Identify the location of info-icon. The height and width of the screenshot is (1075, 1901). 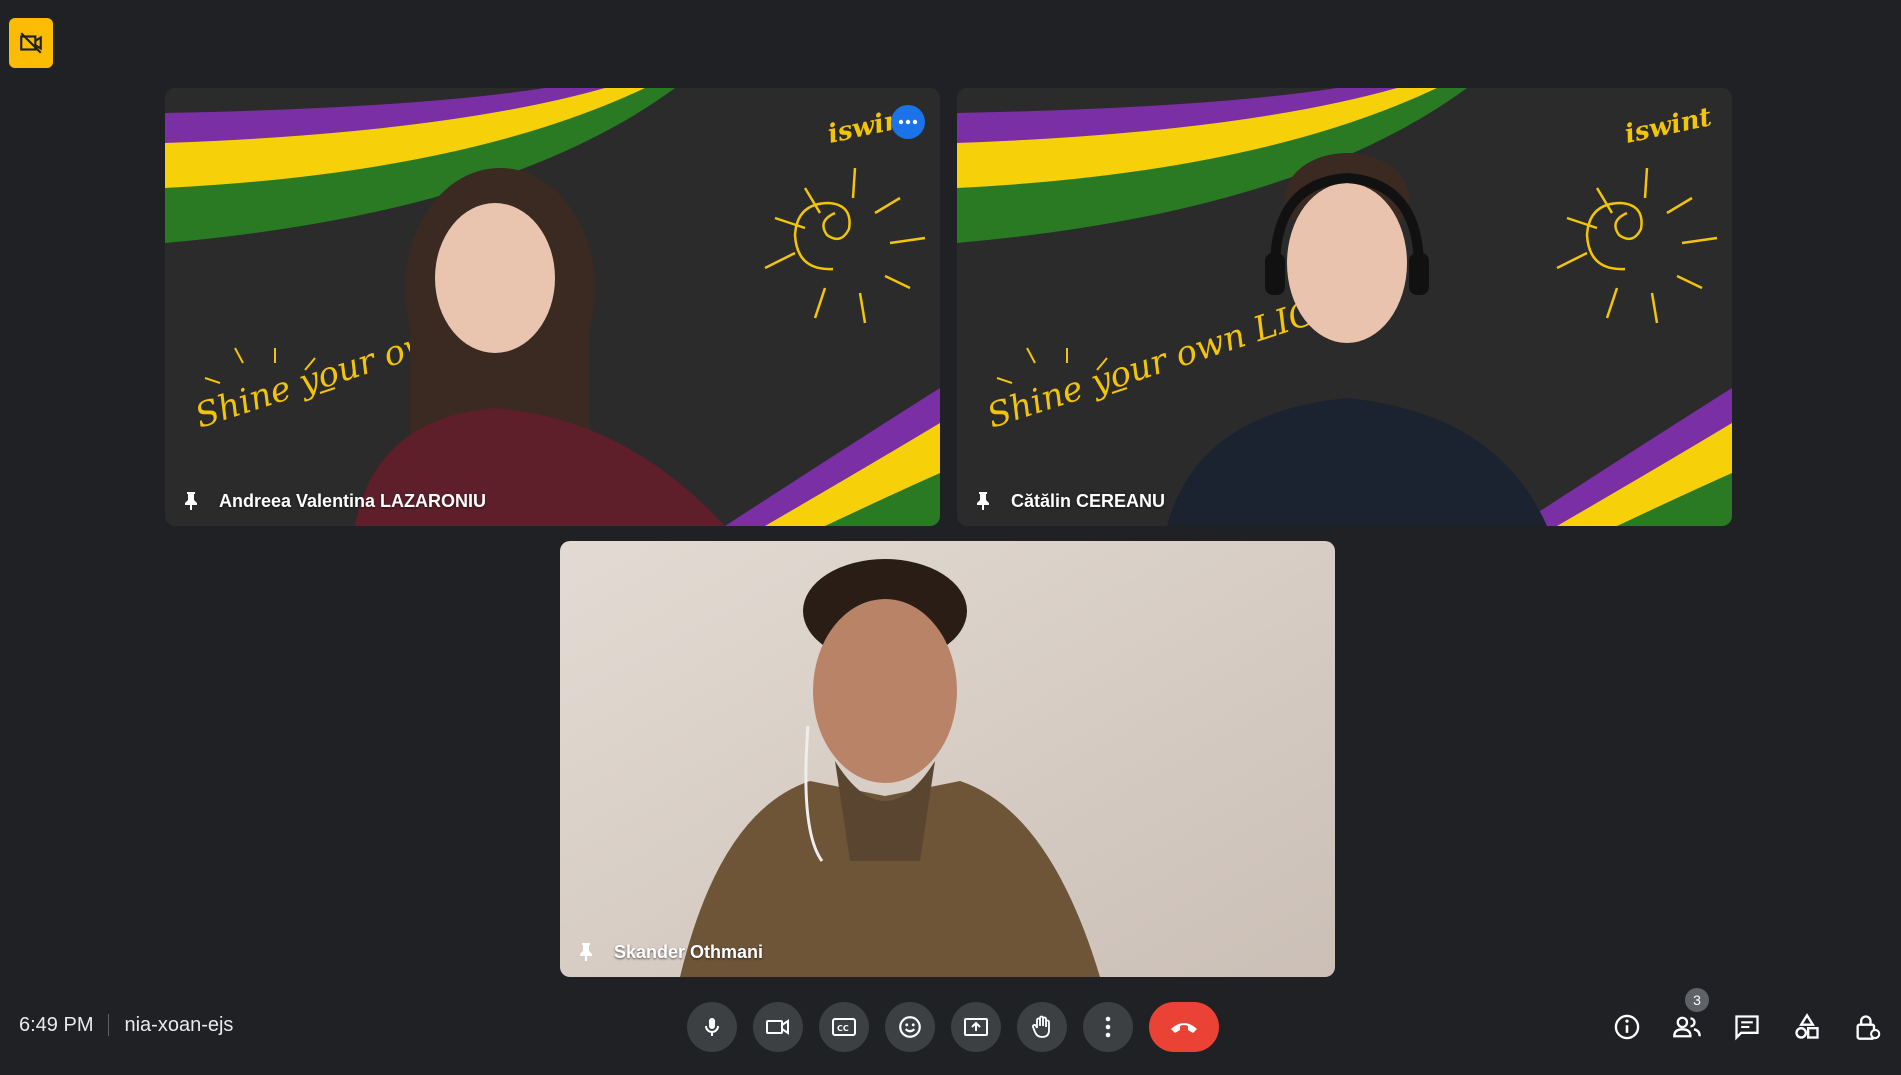
(1627, 1027).